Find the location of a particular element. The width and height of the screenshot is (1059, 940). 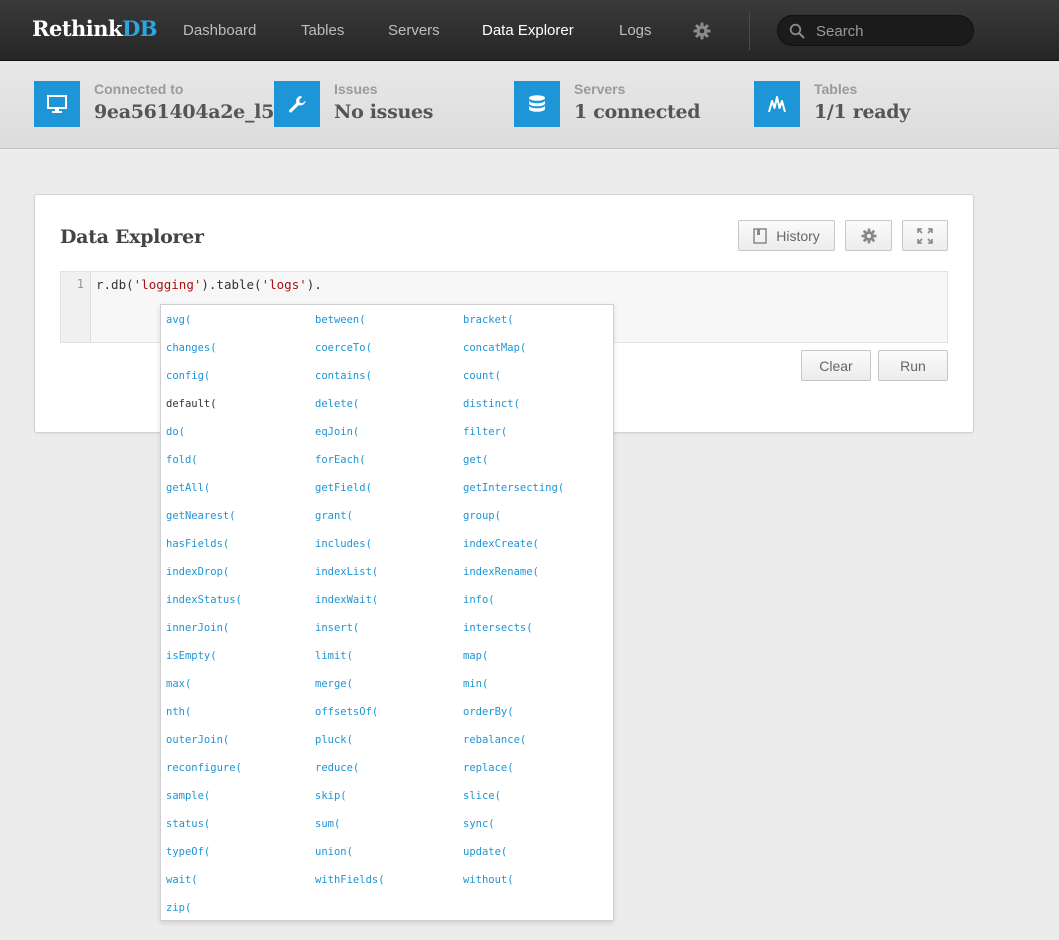

suggestion-item: status( is located at coordinates (188, 824).